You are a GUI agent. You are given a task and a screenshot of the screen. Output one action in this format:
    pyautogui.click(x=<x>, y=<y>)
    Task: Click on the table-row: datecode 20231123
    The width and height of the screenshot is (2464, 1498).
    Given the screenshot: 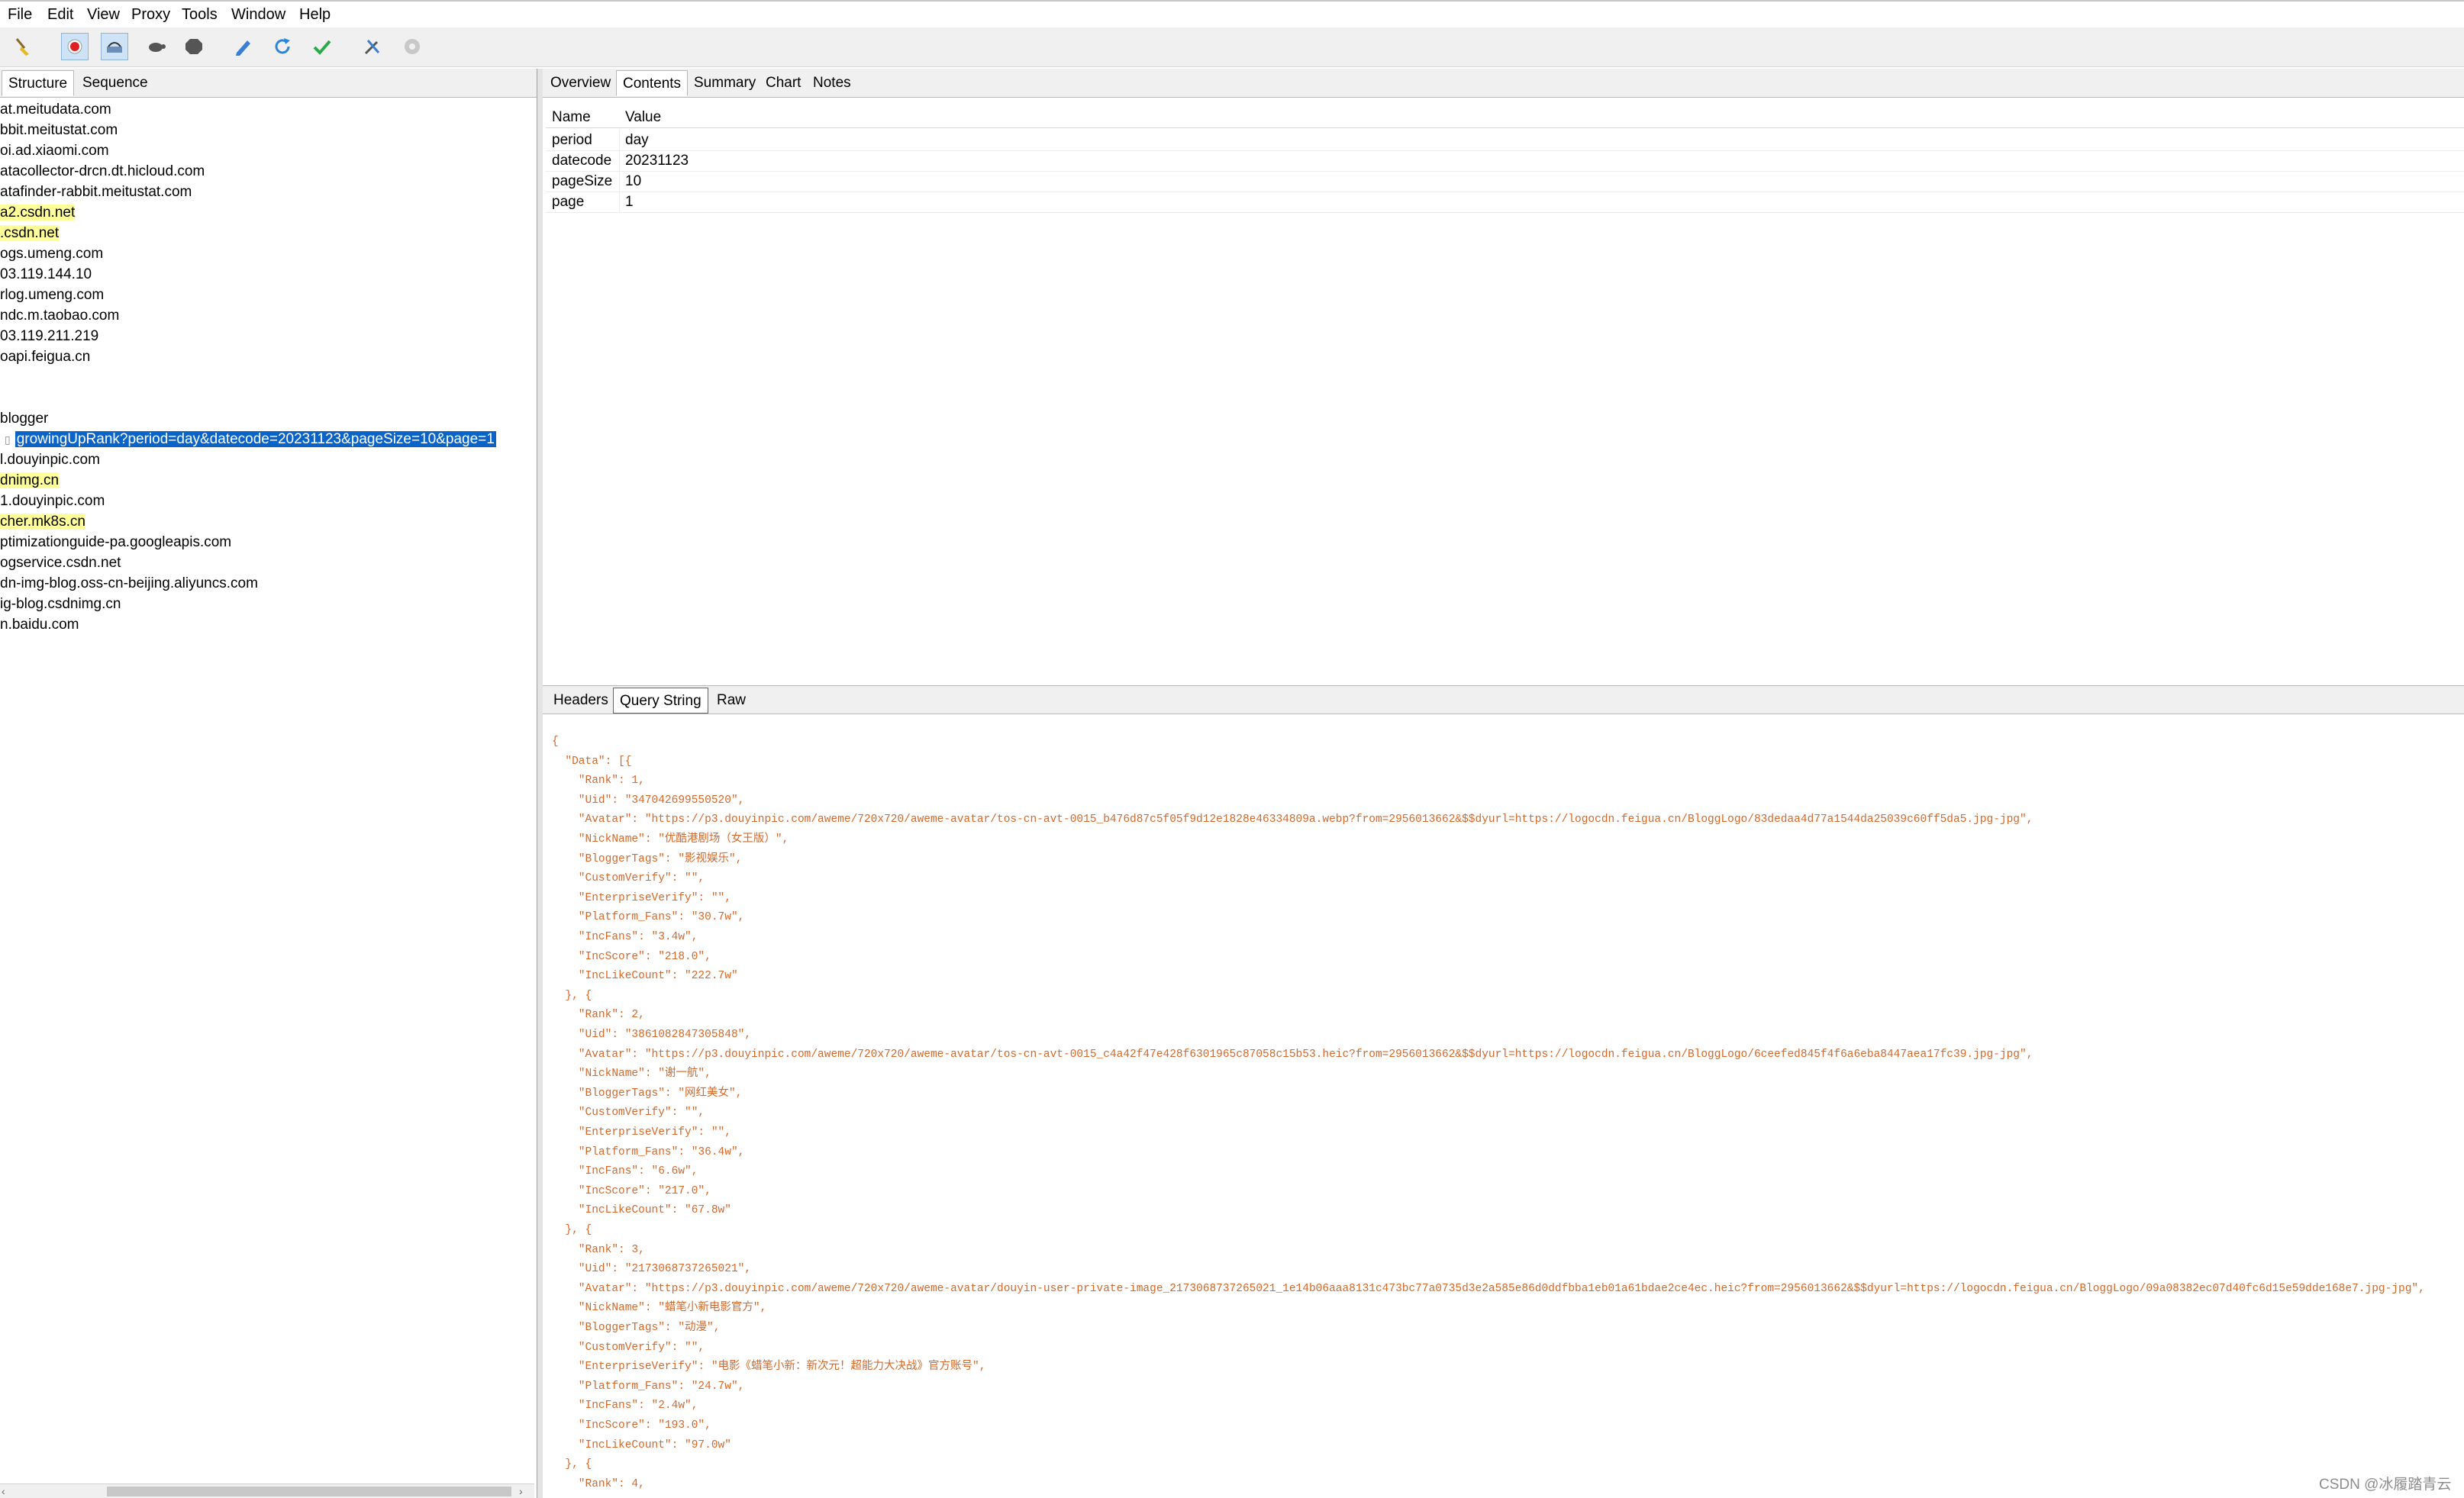 What is the action you would take?
    pyautogui.click(x=1505, y=161)
    